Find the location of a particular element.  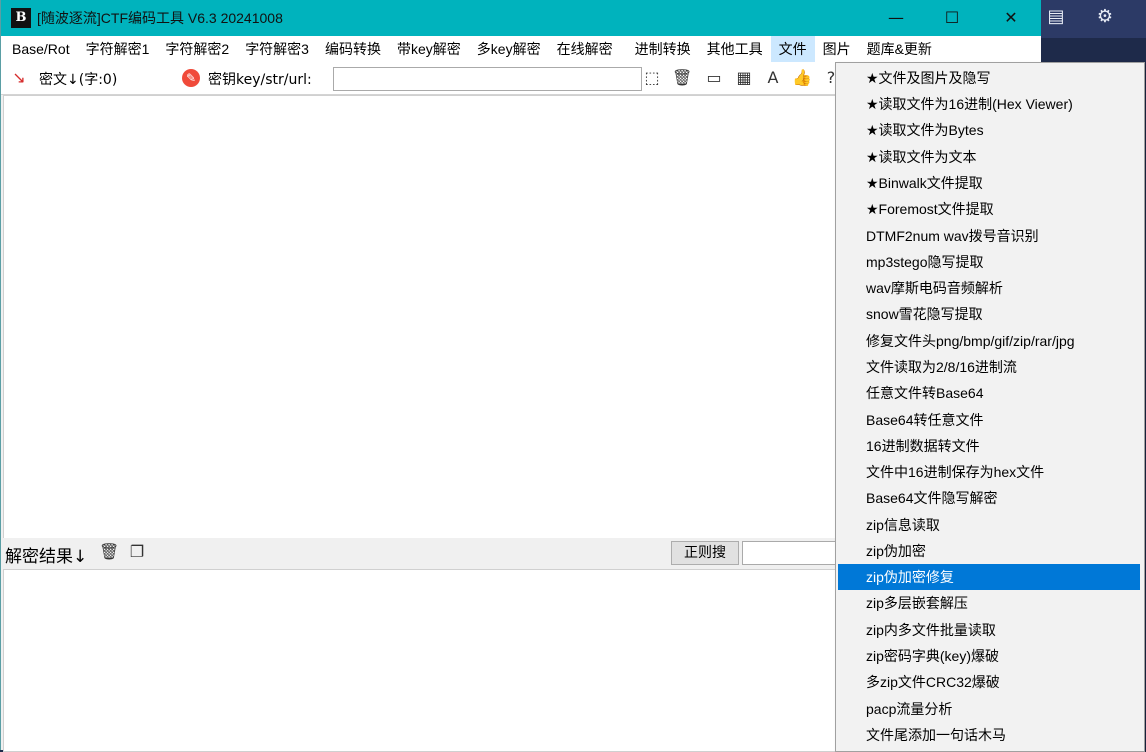

file-menu-item: ★读取文件为Bytes is located at coordinates (989, 130).